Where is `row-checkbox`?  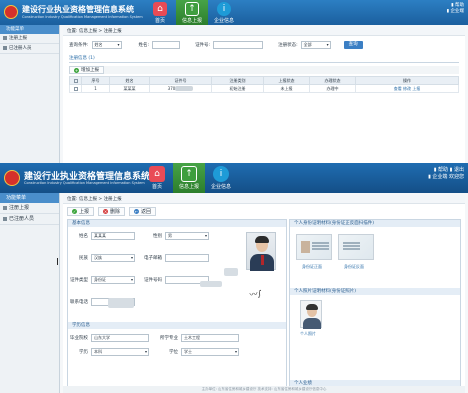 row-checkbox is located at coordinates (75, 89).